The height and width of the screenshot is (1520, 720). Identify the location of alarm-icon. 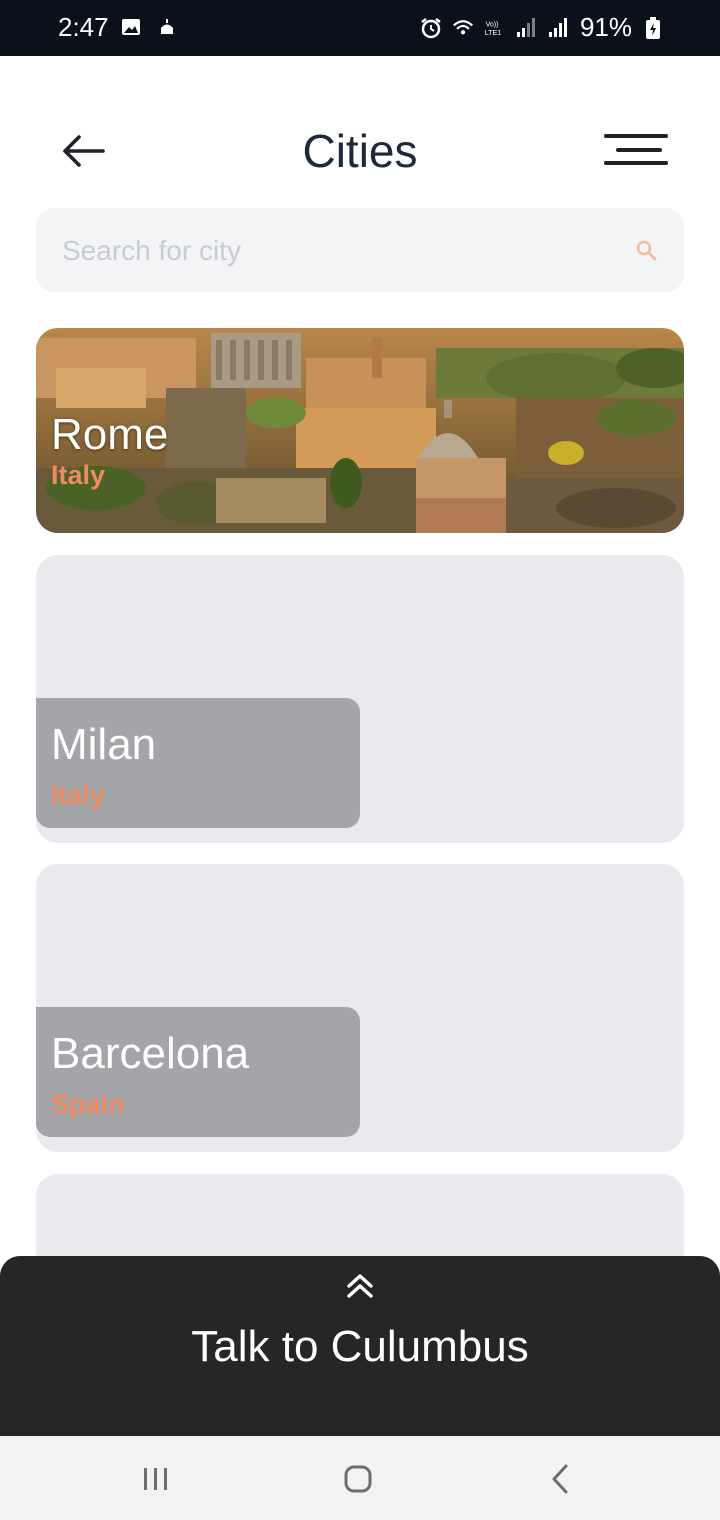
(431, 28).